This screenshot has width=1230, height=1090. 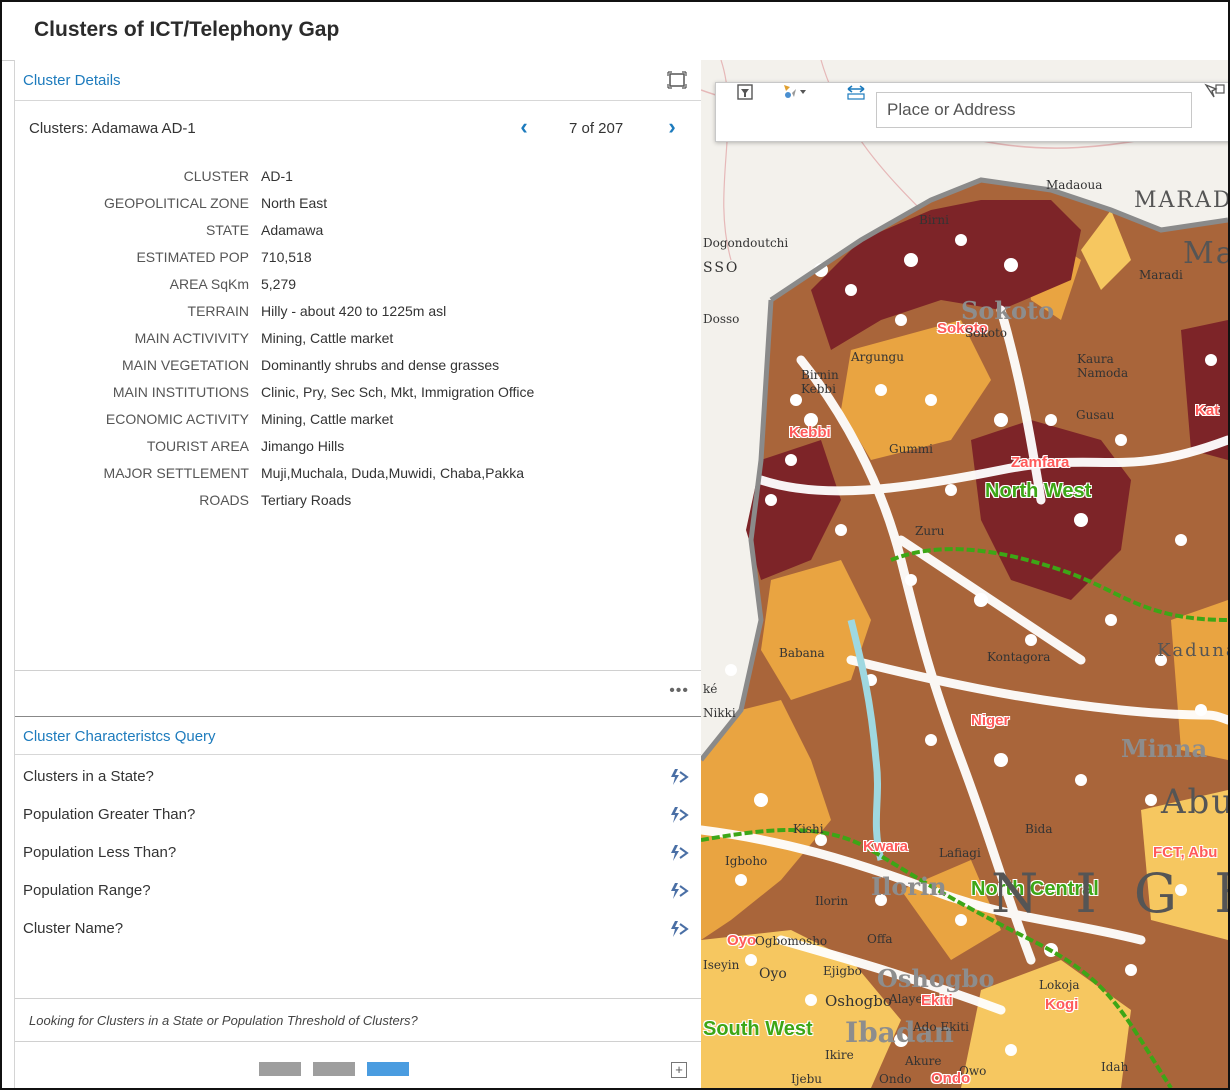 I want to click on attribute-value: Adamawa, so click(x=292, y=230).